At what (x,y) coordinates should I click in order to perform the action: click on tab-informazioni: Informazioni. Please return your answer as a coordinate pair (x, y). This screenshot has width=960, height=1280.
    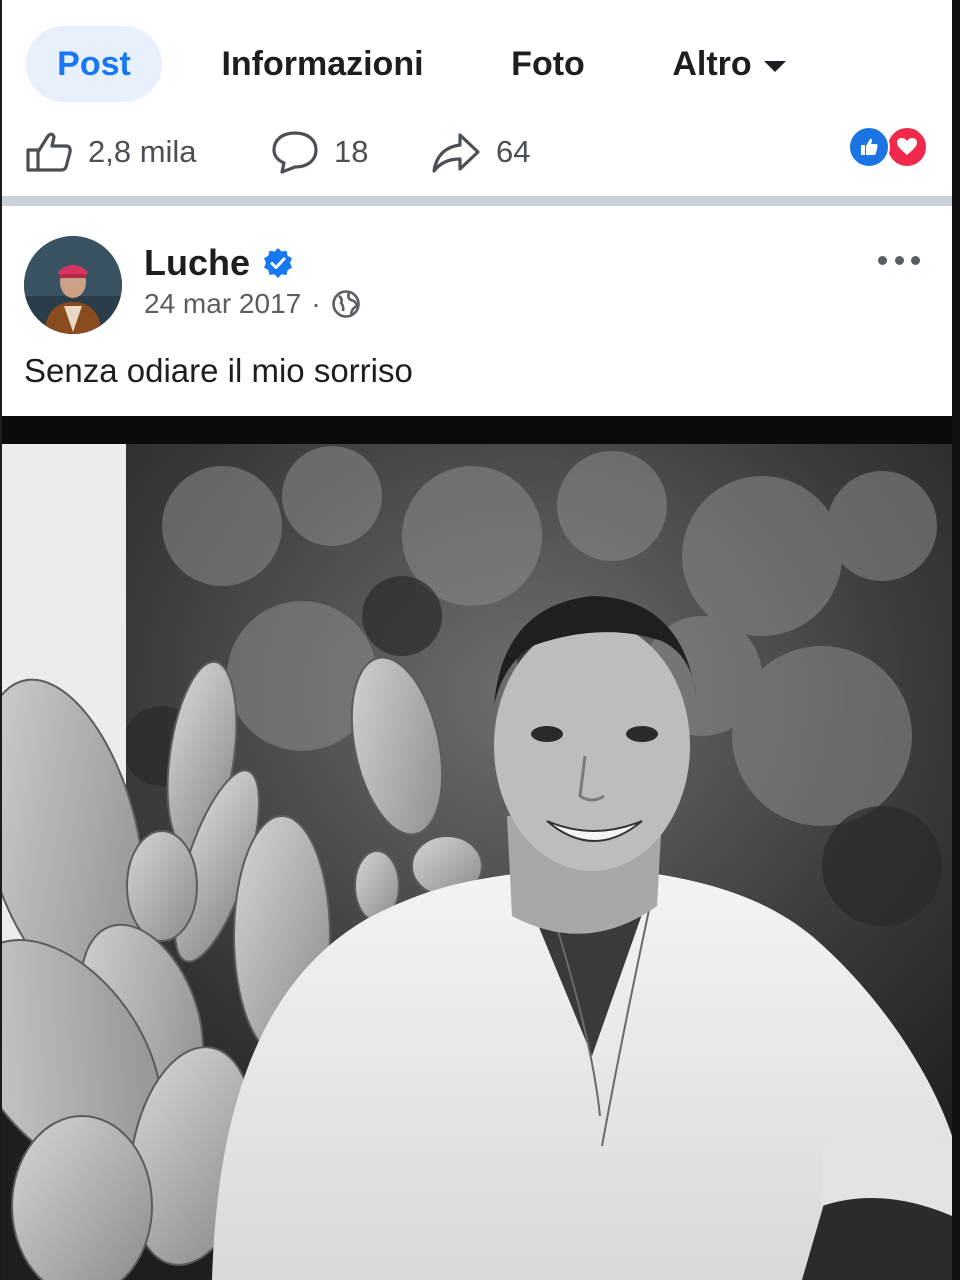
    Looking at the image, I should click on (322, 64).